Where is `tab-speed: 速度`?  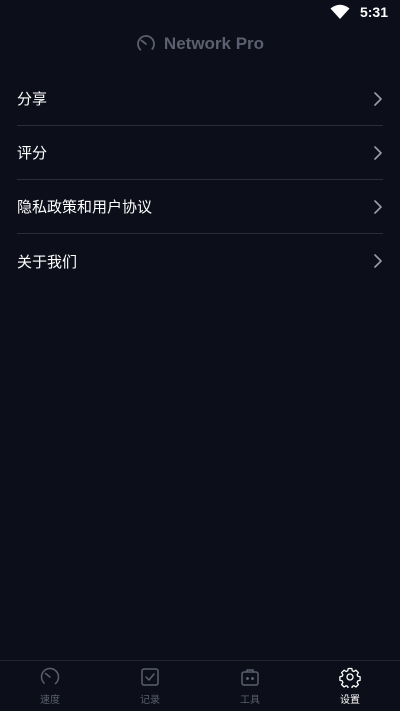
tab-speed: 速度 is located at coordinates (50, 686).